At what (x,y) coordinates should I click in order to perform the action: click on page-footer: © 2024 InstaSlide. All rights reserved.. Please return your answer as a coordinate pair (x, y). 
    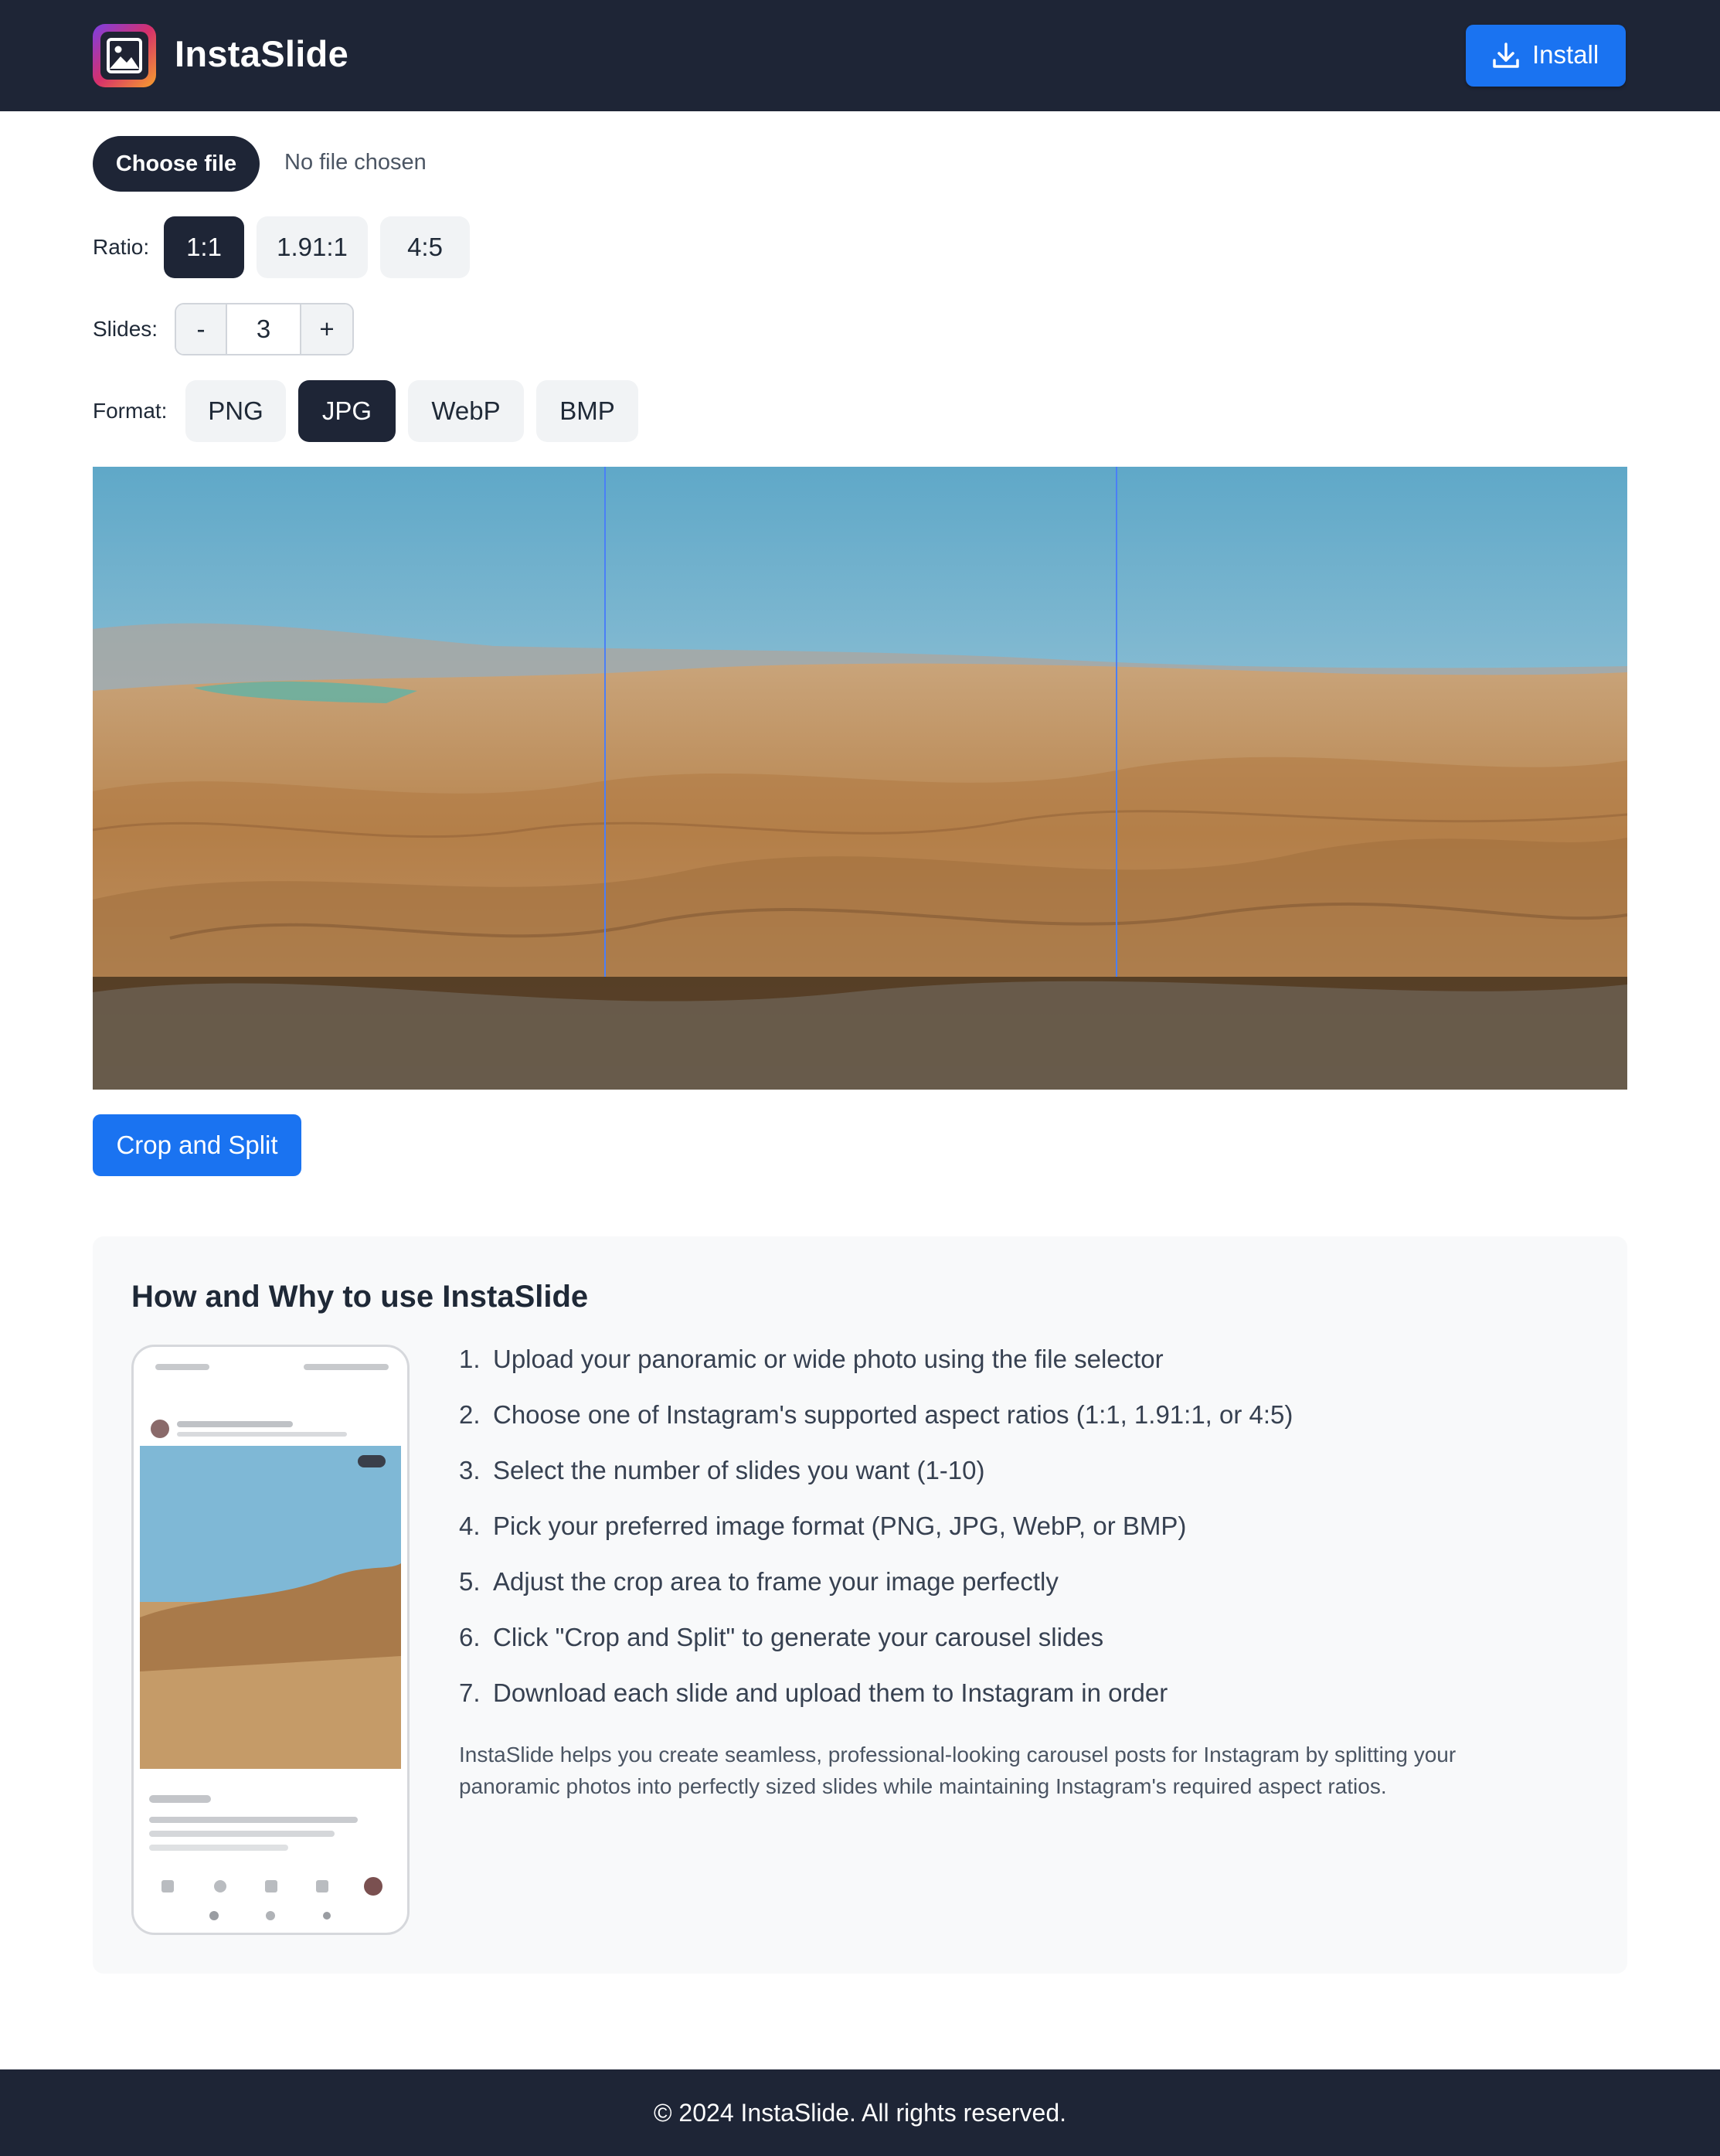
    Looking at the image, I should click on (860, 2112).